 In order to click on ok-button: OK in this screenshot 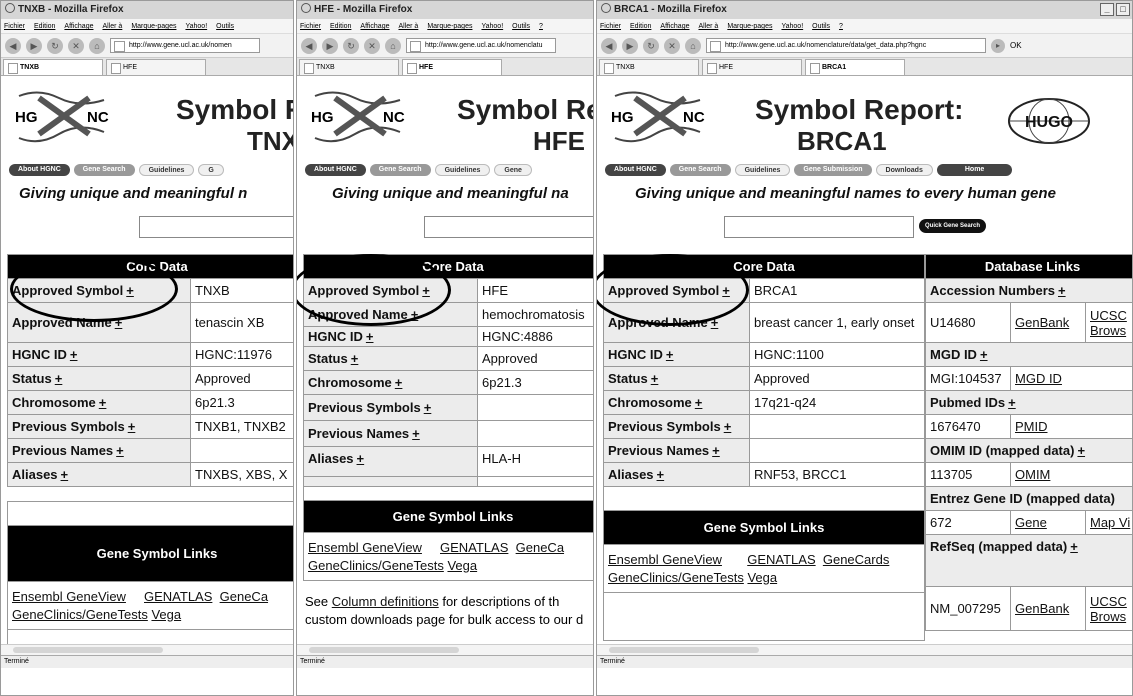, I will do `click(1016, 45)`.